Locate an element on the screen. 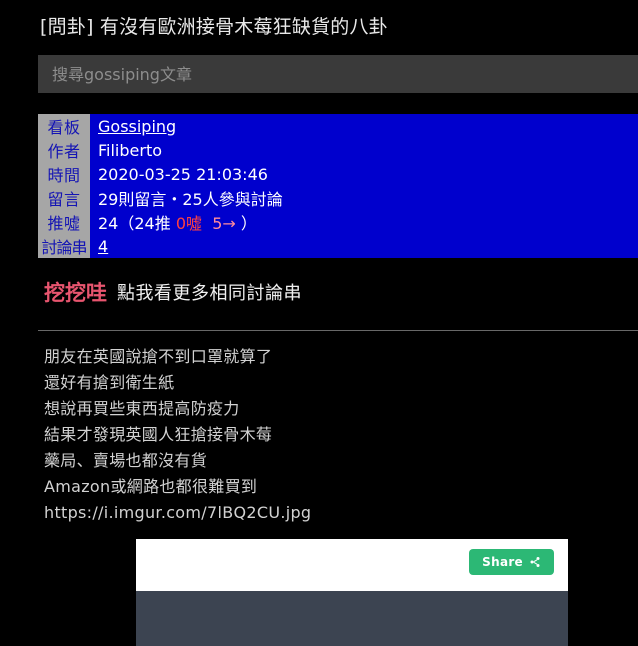  body-line: 還好有搶到衛生紙 is located at coordinates (109, 382).